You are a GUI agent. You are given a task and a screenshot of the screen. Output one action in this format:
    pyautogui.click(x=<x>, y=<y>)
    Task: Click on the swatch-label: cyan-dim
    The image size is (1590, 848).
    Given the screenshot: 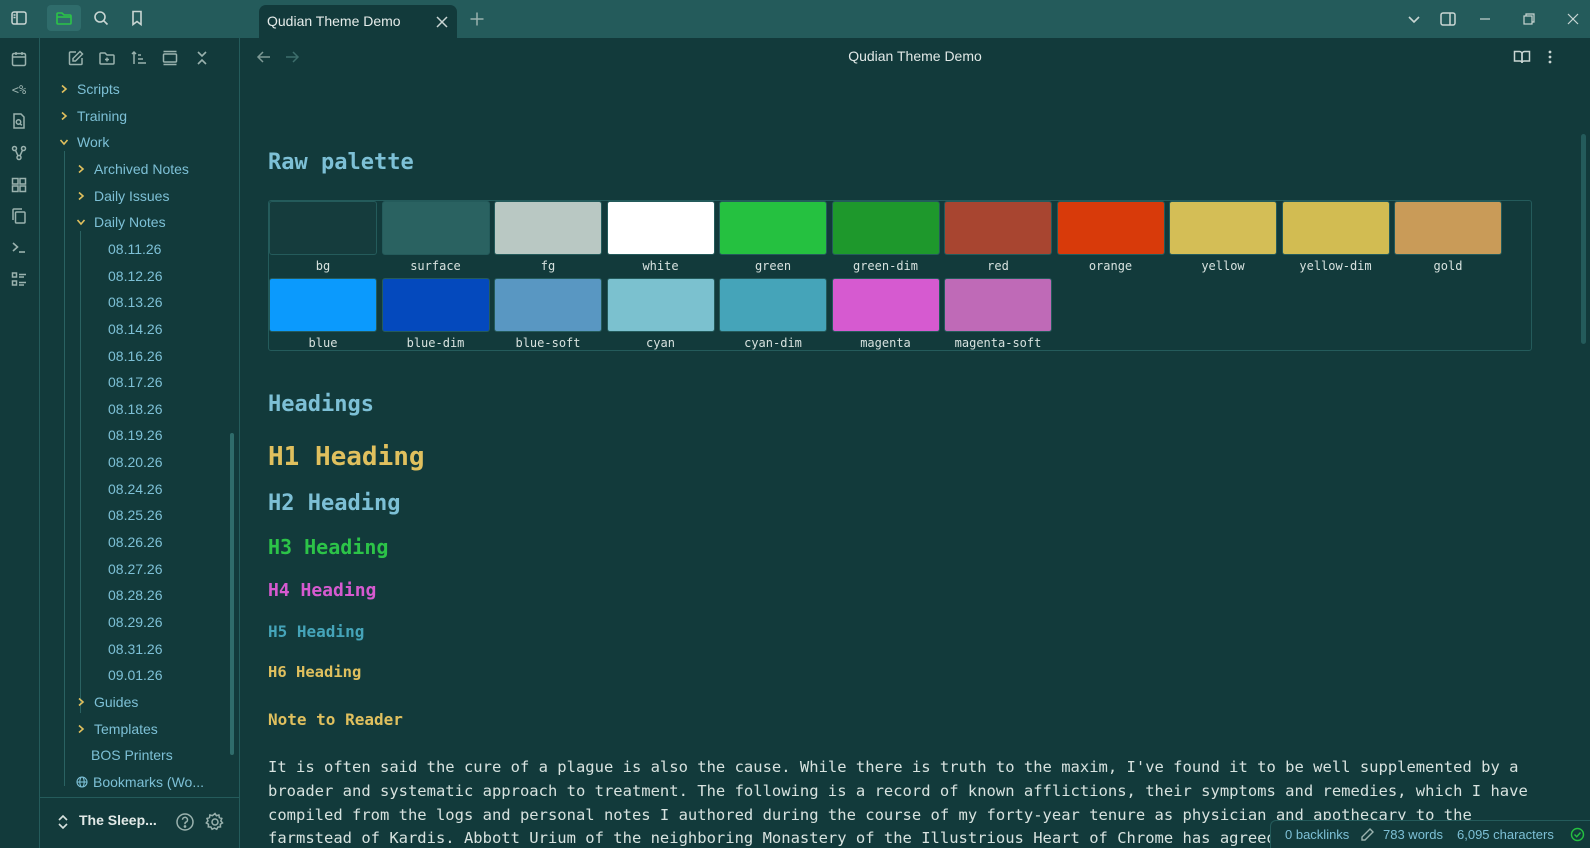 What is the action you would take?
    pyautogui.click(x=773, y=343)
    